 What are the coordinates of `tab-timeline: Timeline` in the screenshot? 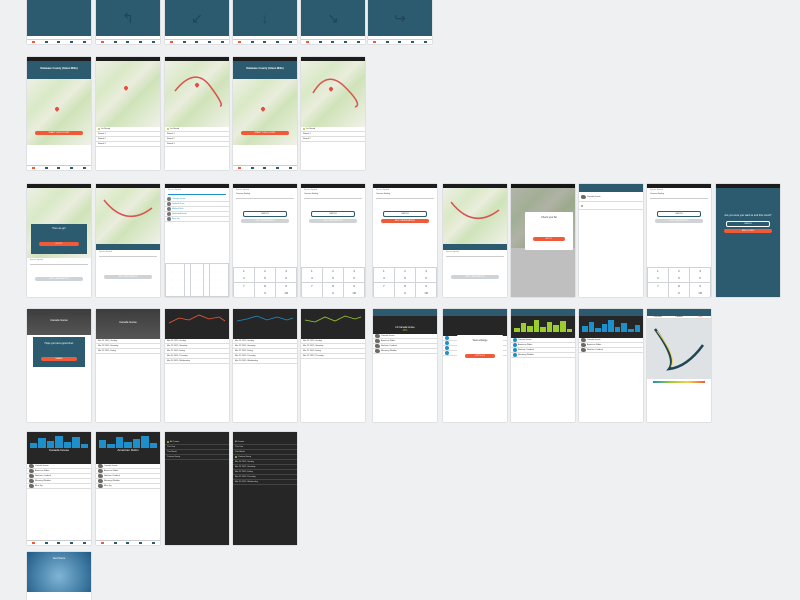 It's located at (678, 317).